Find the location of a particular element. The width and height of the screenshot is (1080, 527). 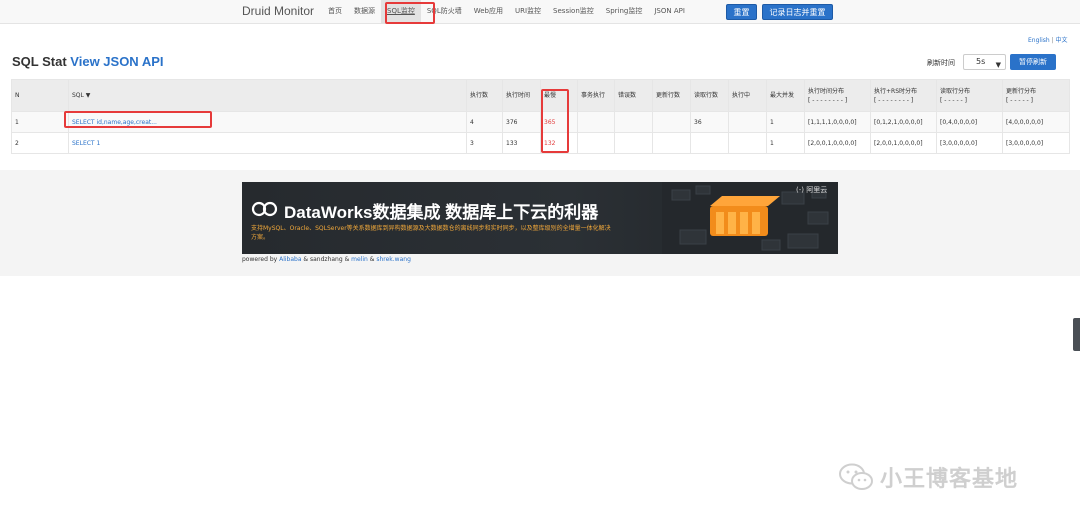

log-and-reset-button: 记录日志并重置 is located at coordinates (797, 12).